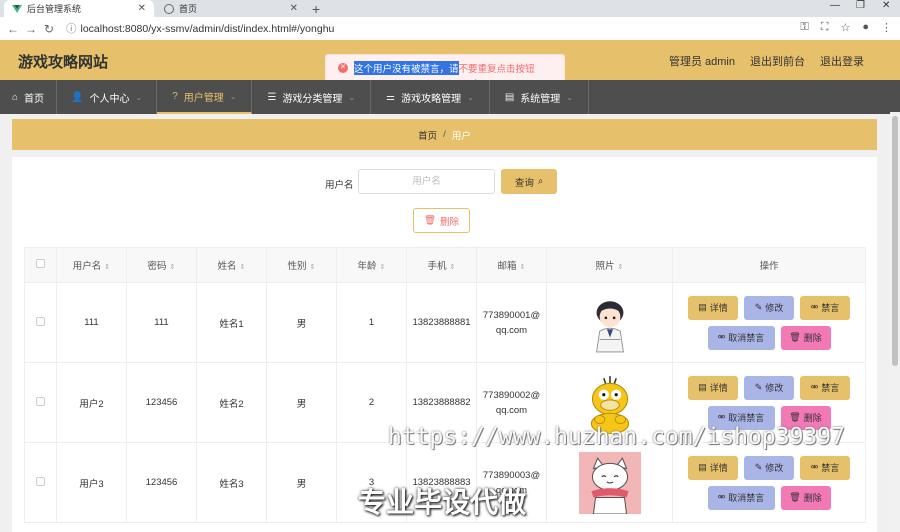 The width and height of the screenshot is (900, 532). Describe the element at coordinates (343, 68) in the screenshot. I see `error-icon: ✕` at that location.